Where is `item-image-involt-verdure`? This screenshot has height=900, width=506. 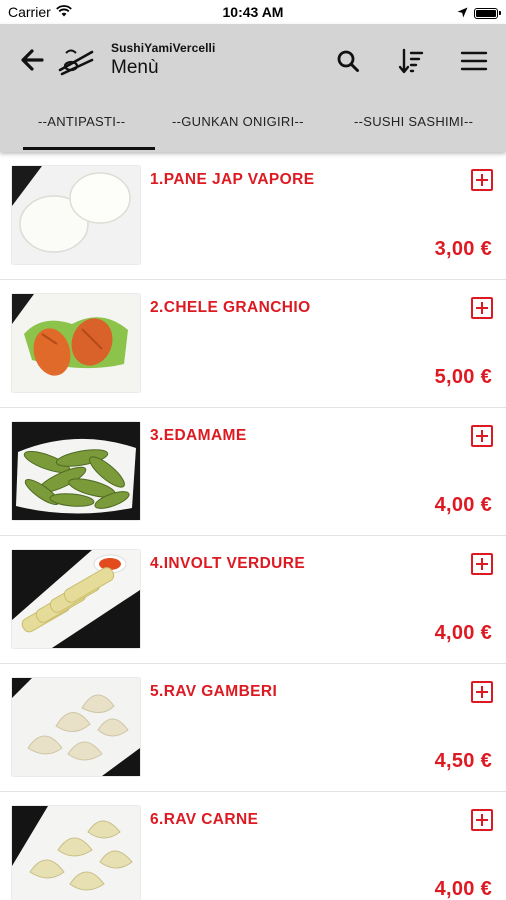
item-image-involt-verdure is located at coordinates (76, 599).